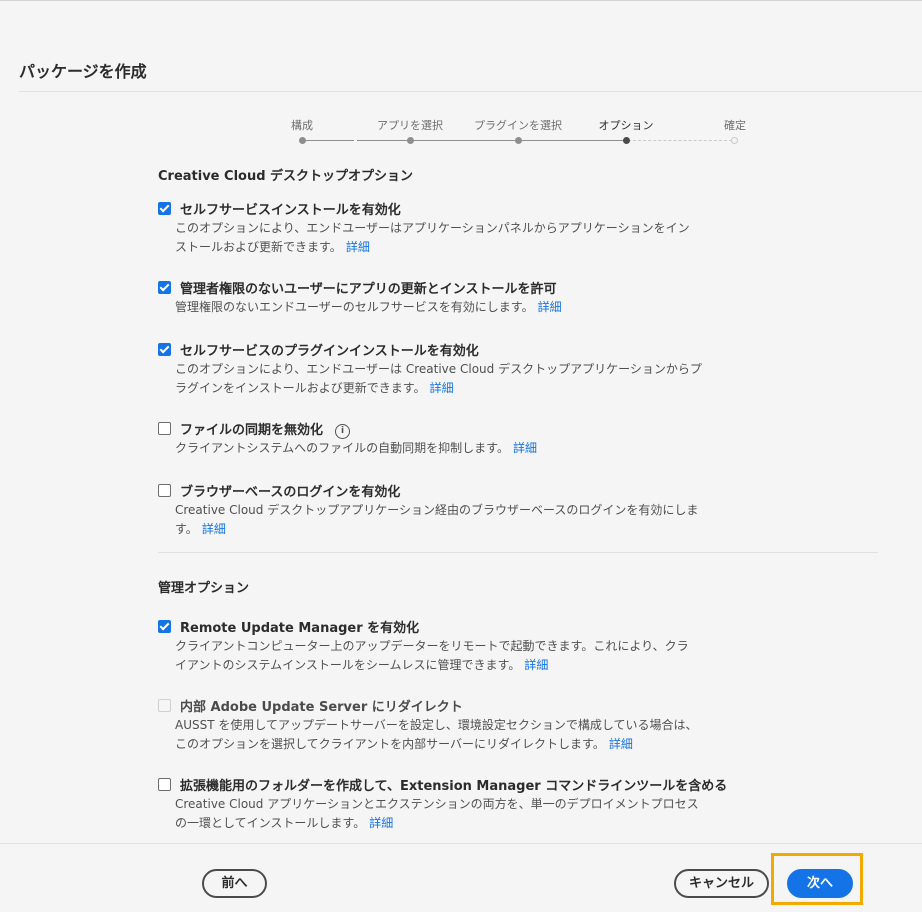  What do you see at coordinates (368, 289) in the screenshot?
I see `option-label: 管理者権限のないユーザーにアプリの更新とインストールを許可` at bounding box center [368, 289].